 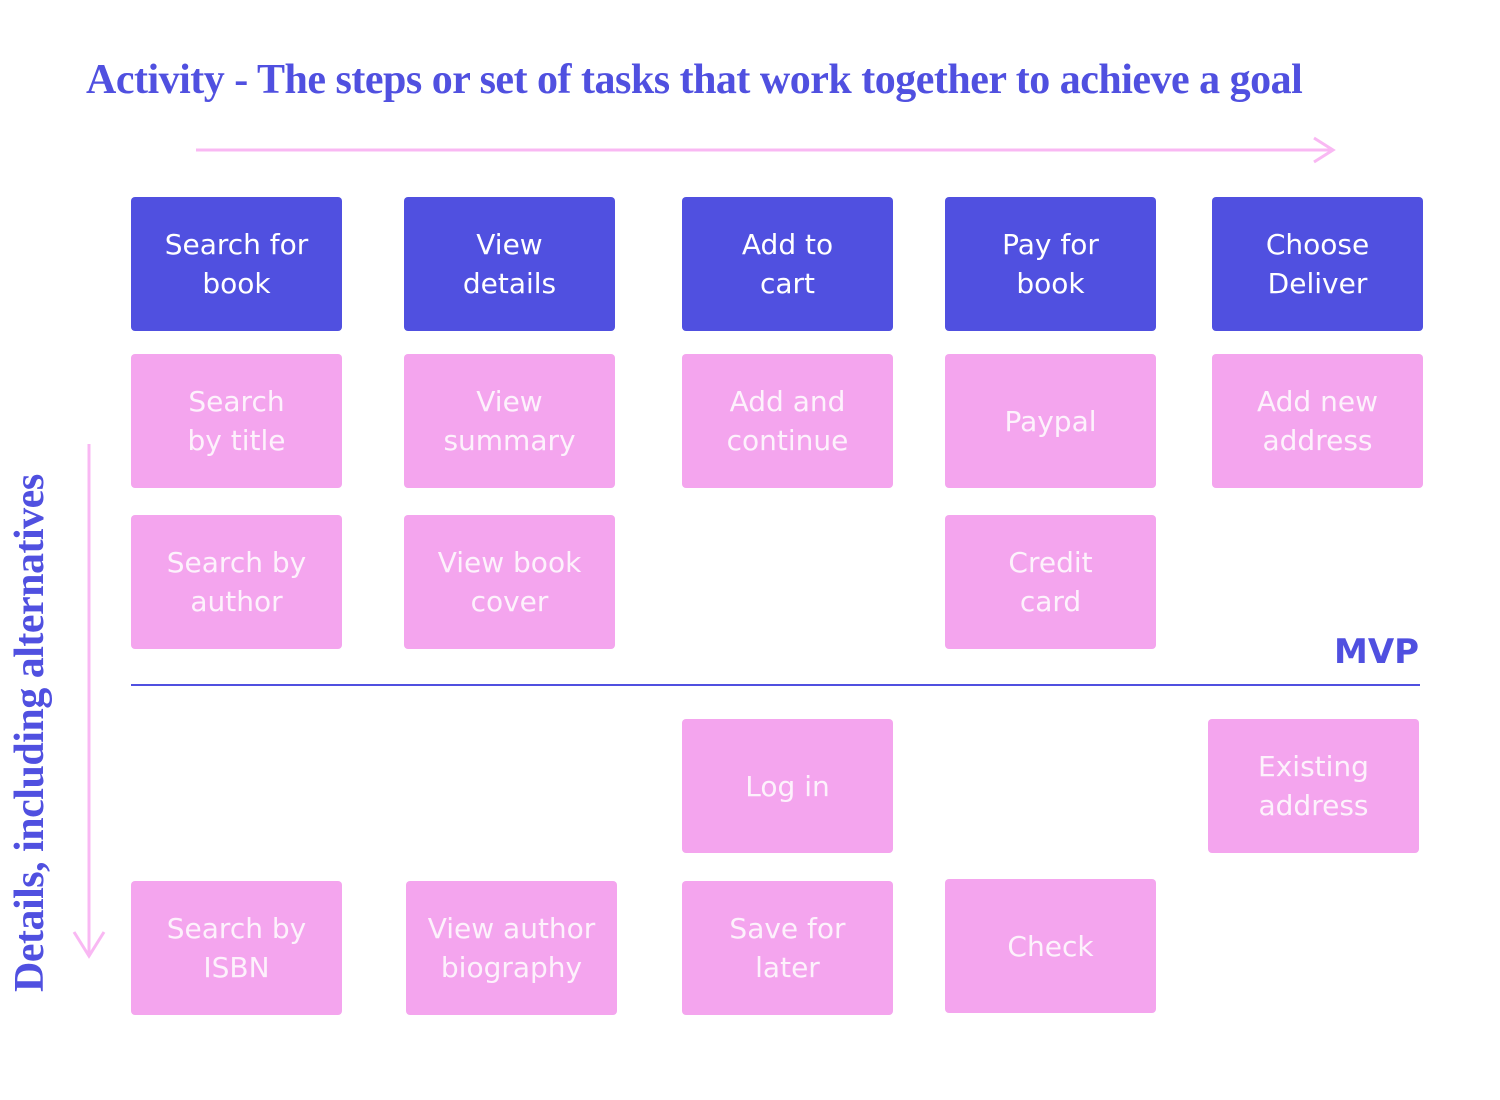 What do you see at coordinates (509, 264) in the screenshot?
I see `activity-card-view-details: View details` at bounding box center [509, 264].